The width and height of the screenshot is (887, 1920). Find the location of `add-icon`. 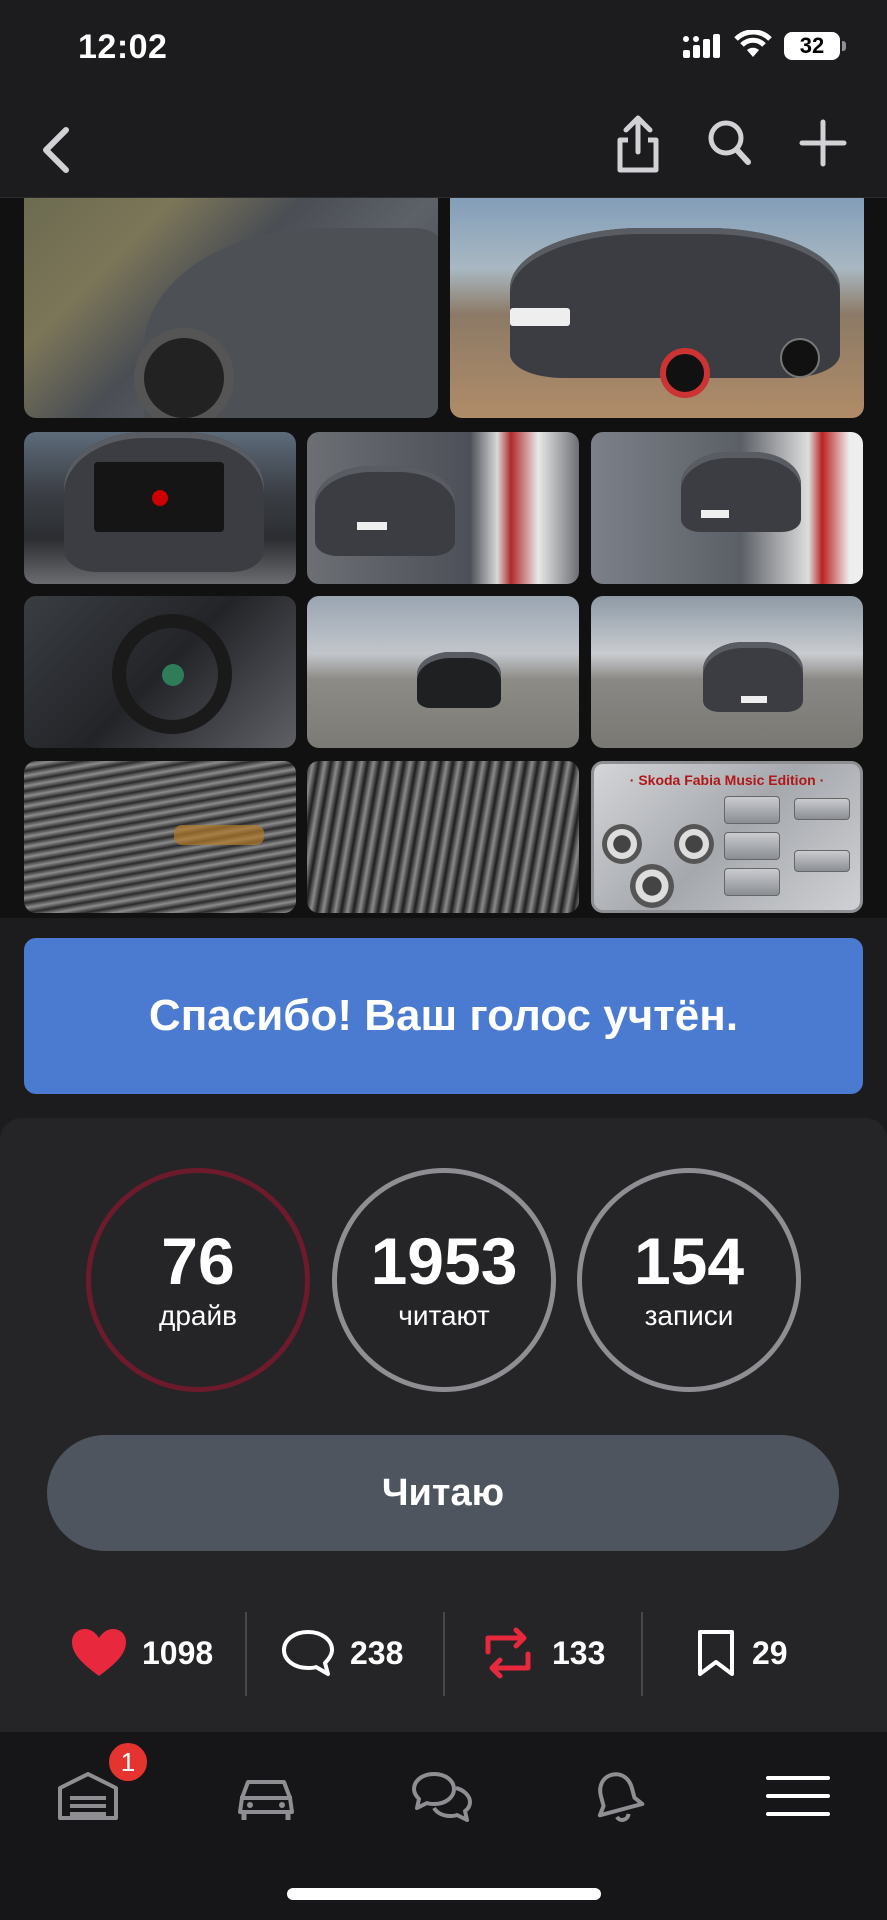

add-icon is located at coordinates (823, 143).